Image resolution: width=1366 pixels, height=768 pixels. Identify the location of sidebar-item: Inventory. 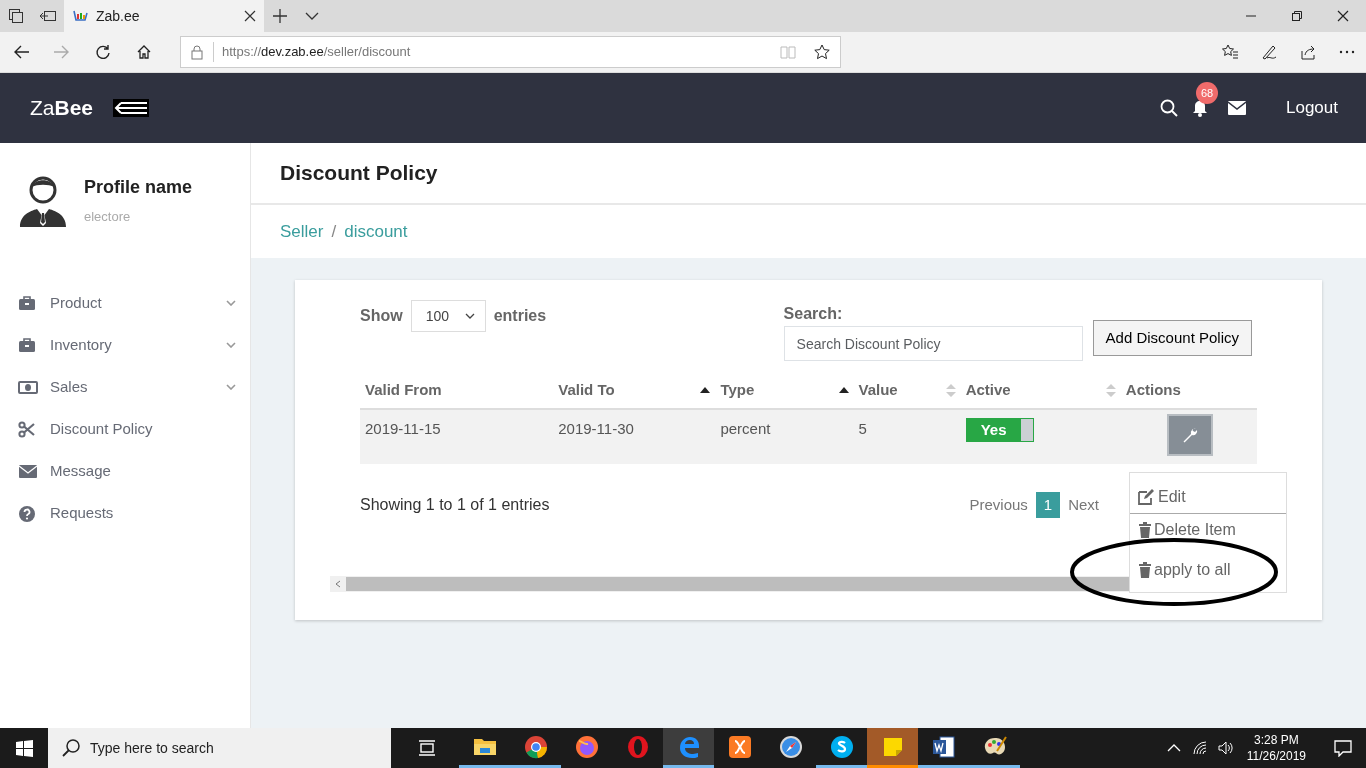
(125, 345).